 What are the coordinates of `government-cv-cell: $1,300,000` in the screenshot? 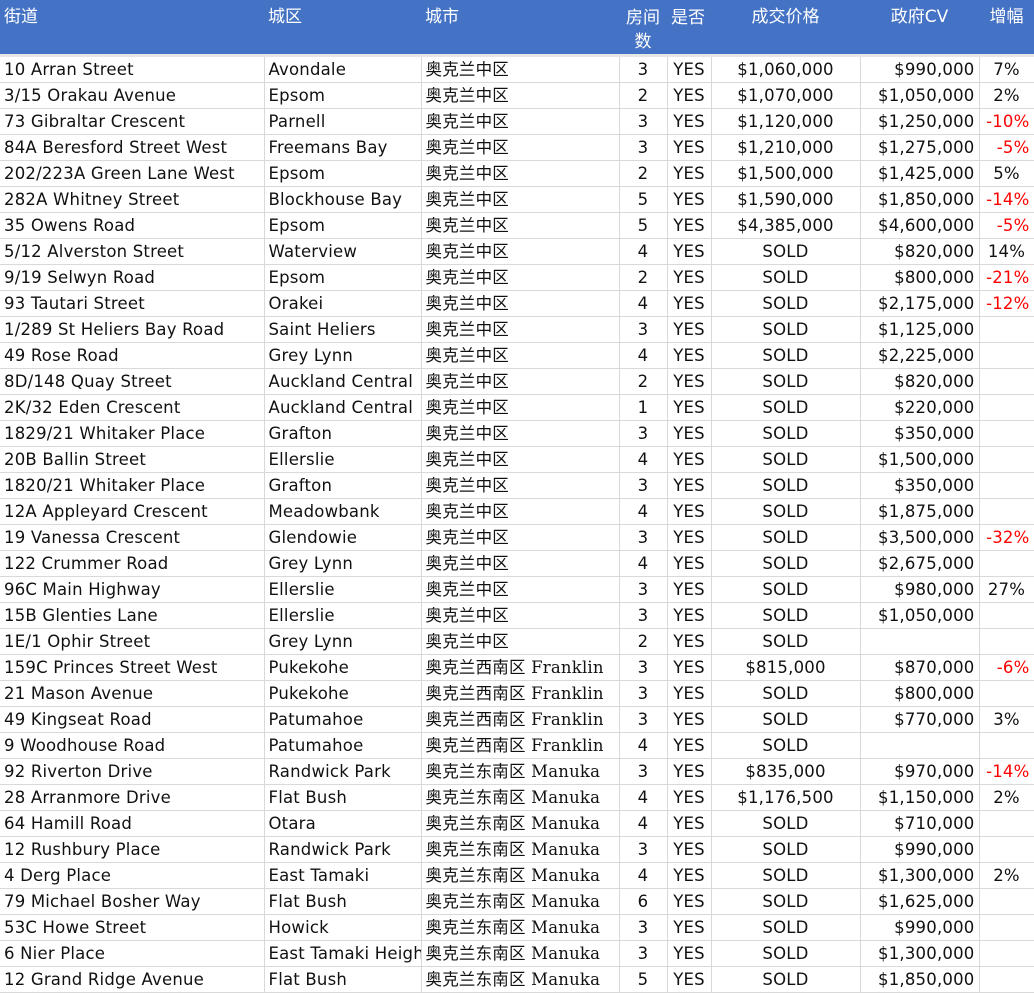 It's located at (920, 953).